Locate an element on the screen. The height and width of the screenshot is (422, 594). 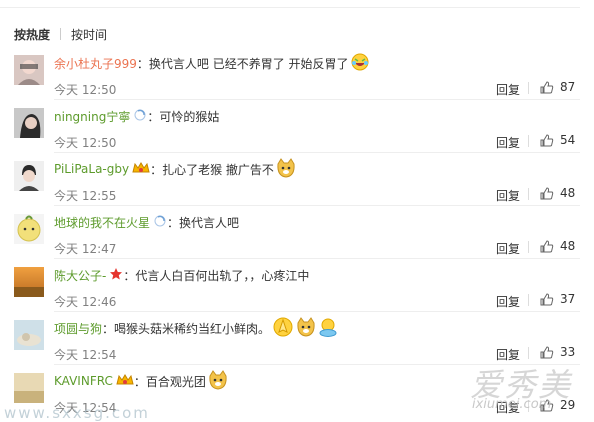
comment-body: ningning宁寧 ： 可怜的猴姑 is located at coordinates (136, 116).